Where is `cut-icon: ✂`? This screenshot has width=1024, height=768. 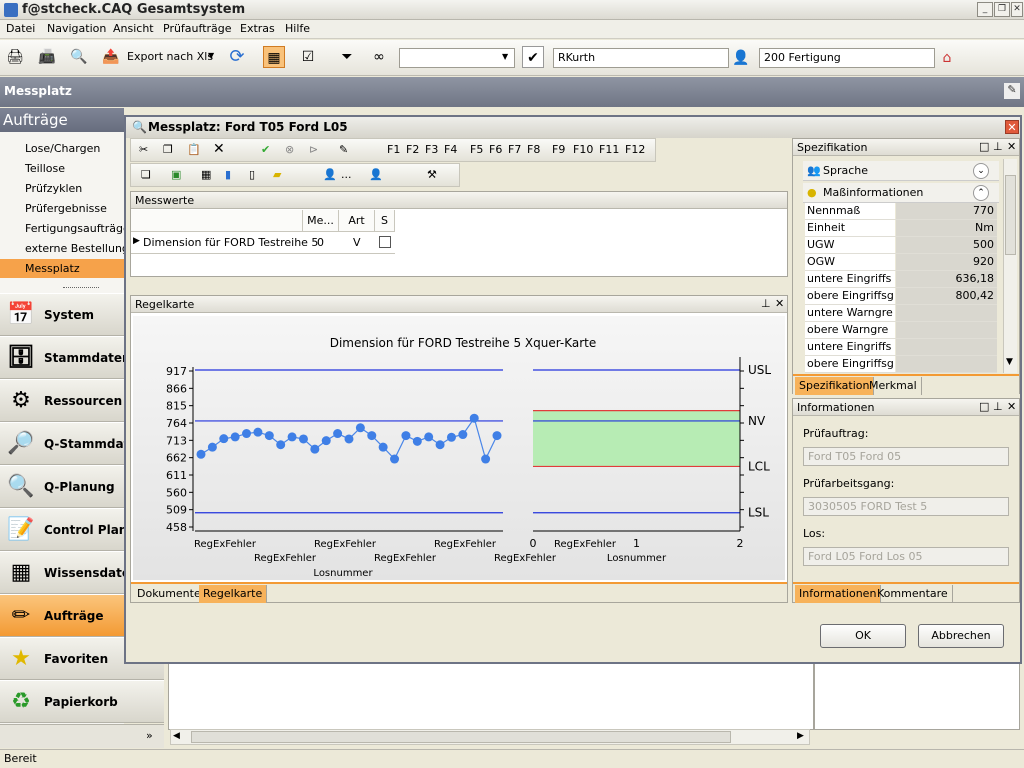 cut-icon: ✂ is located at coordinates (143, 149).